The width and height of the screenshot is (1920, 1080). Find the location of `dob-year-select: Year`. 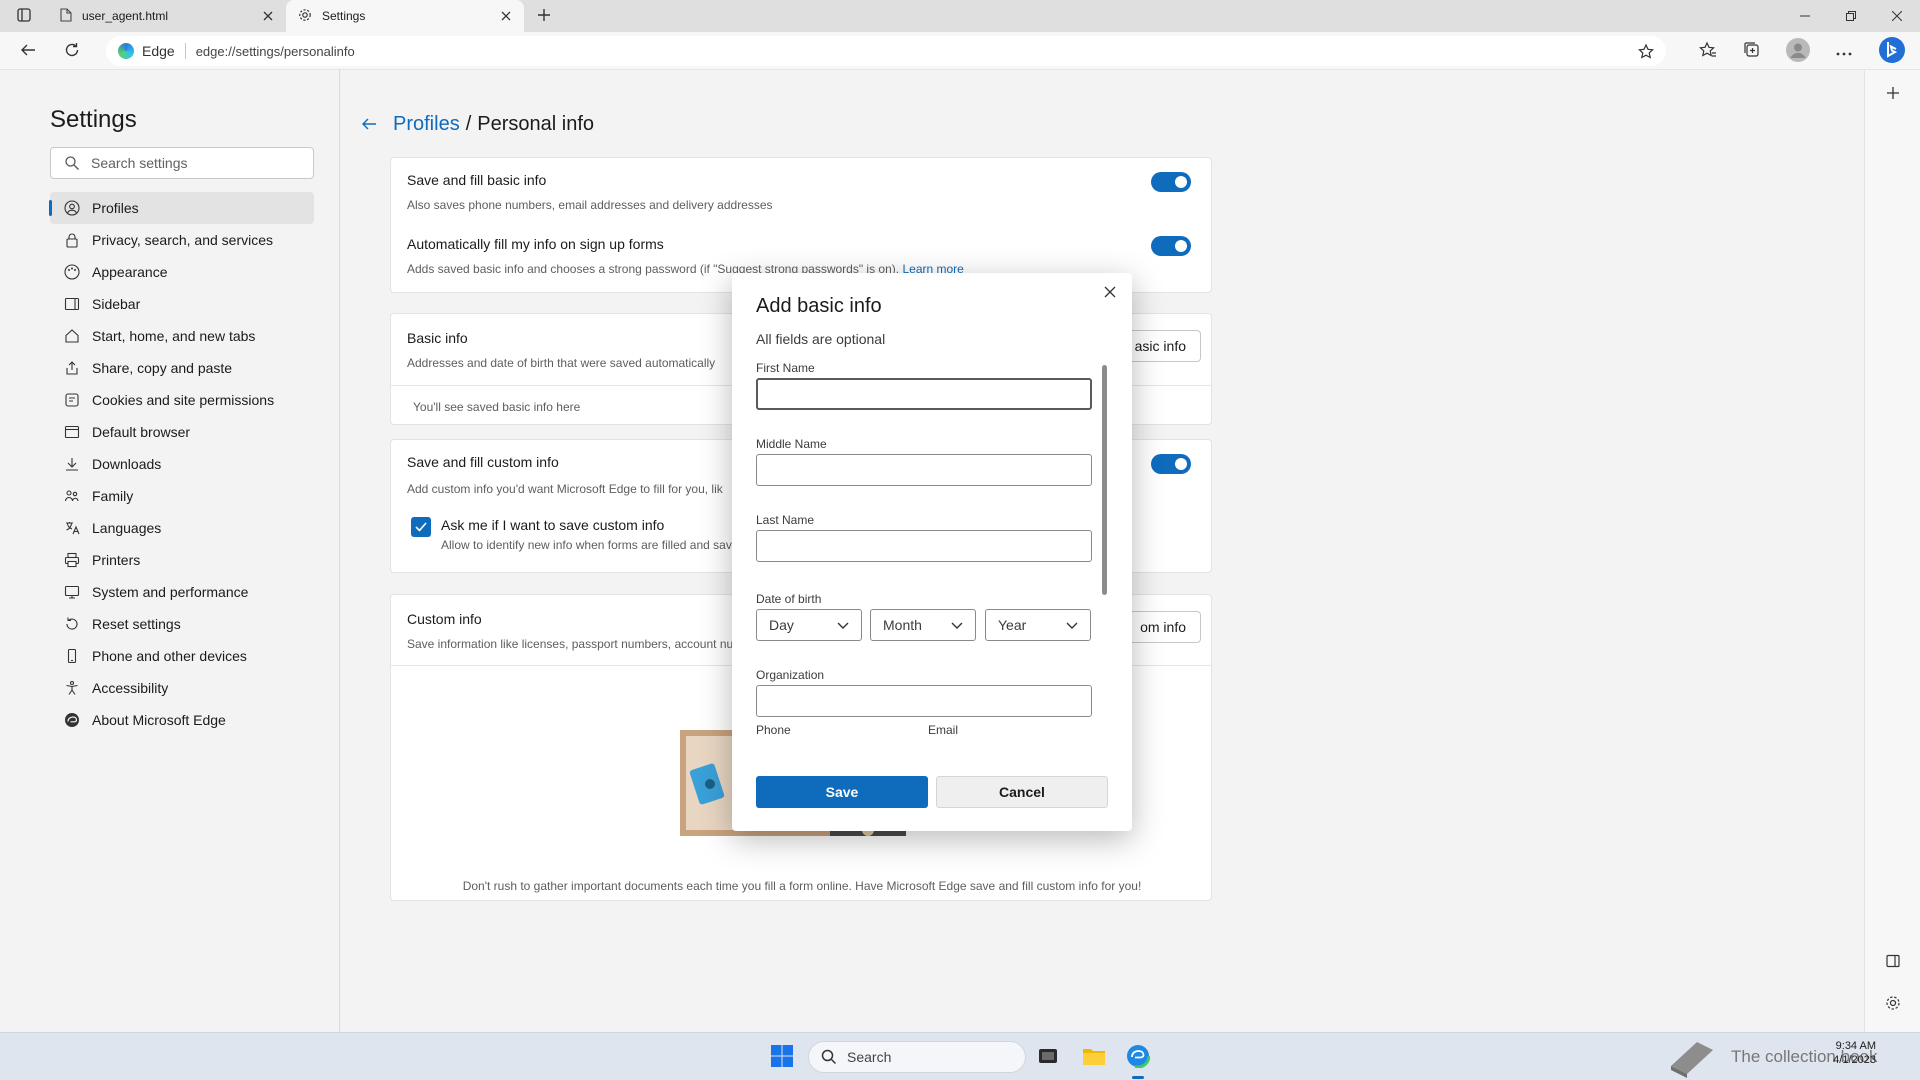

dob-year-select: Year is located at coordinates (1038, 625).